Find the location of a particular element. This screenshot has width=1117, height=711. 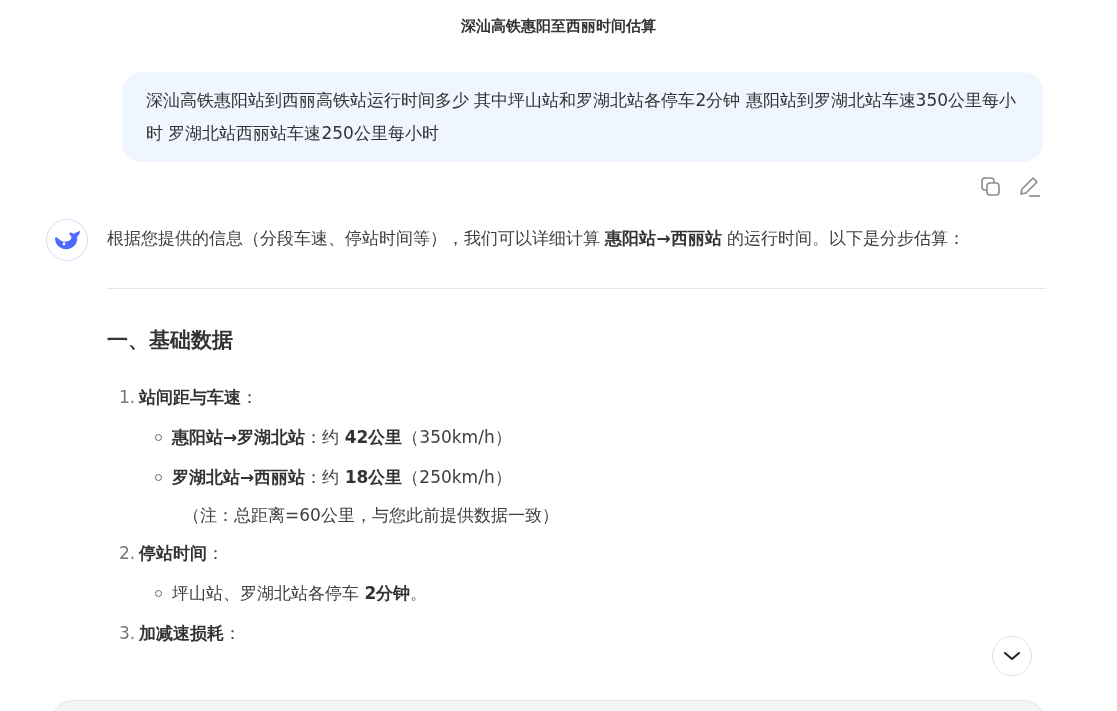

list-item-text: 罗湖北站→西丽站：约 18公里（250km/h） is located at coordinates (342, 477).